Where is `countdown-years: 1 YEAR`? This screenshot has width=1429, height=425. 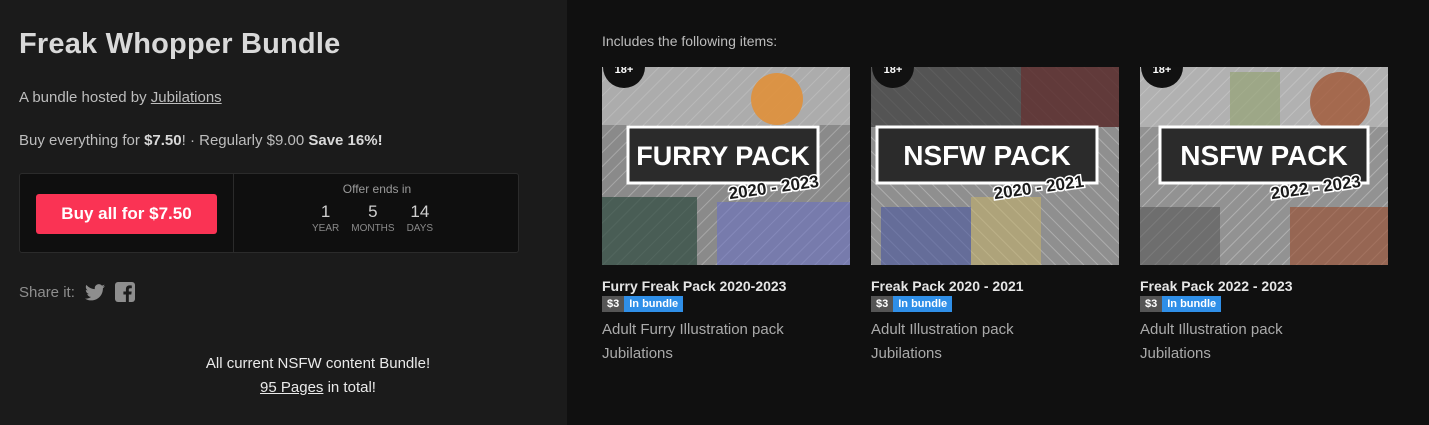 countdown-years: 1 YEAR is located at coordinates (325, 219).